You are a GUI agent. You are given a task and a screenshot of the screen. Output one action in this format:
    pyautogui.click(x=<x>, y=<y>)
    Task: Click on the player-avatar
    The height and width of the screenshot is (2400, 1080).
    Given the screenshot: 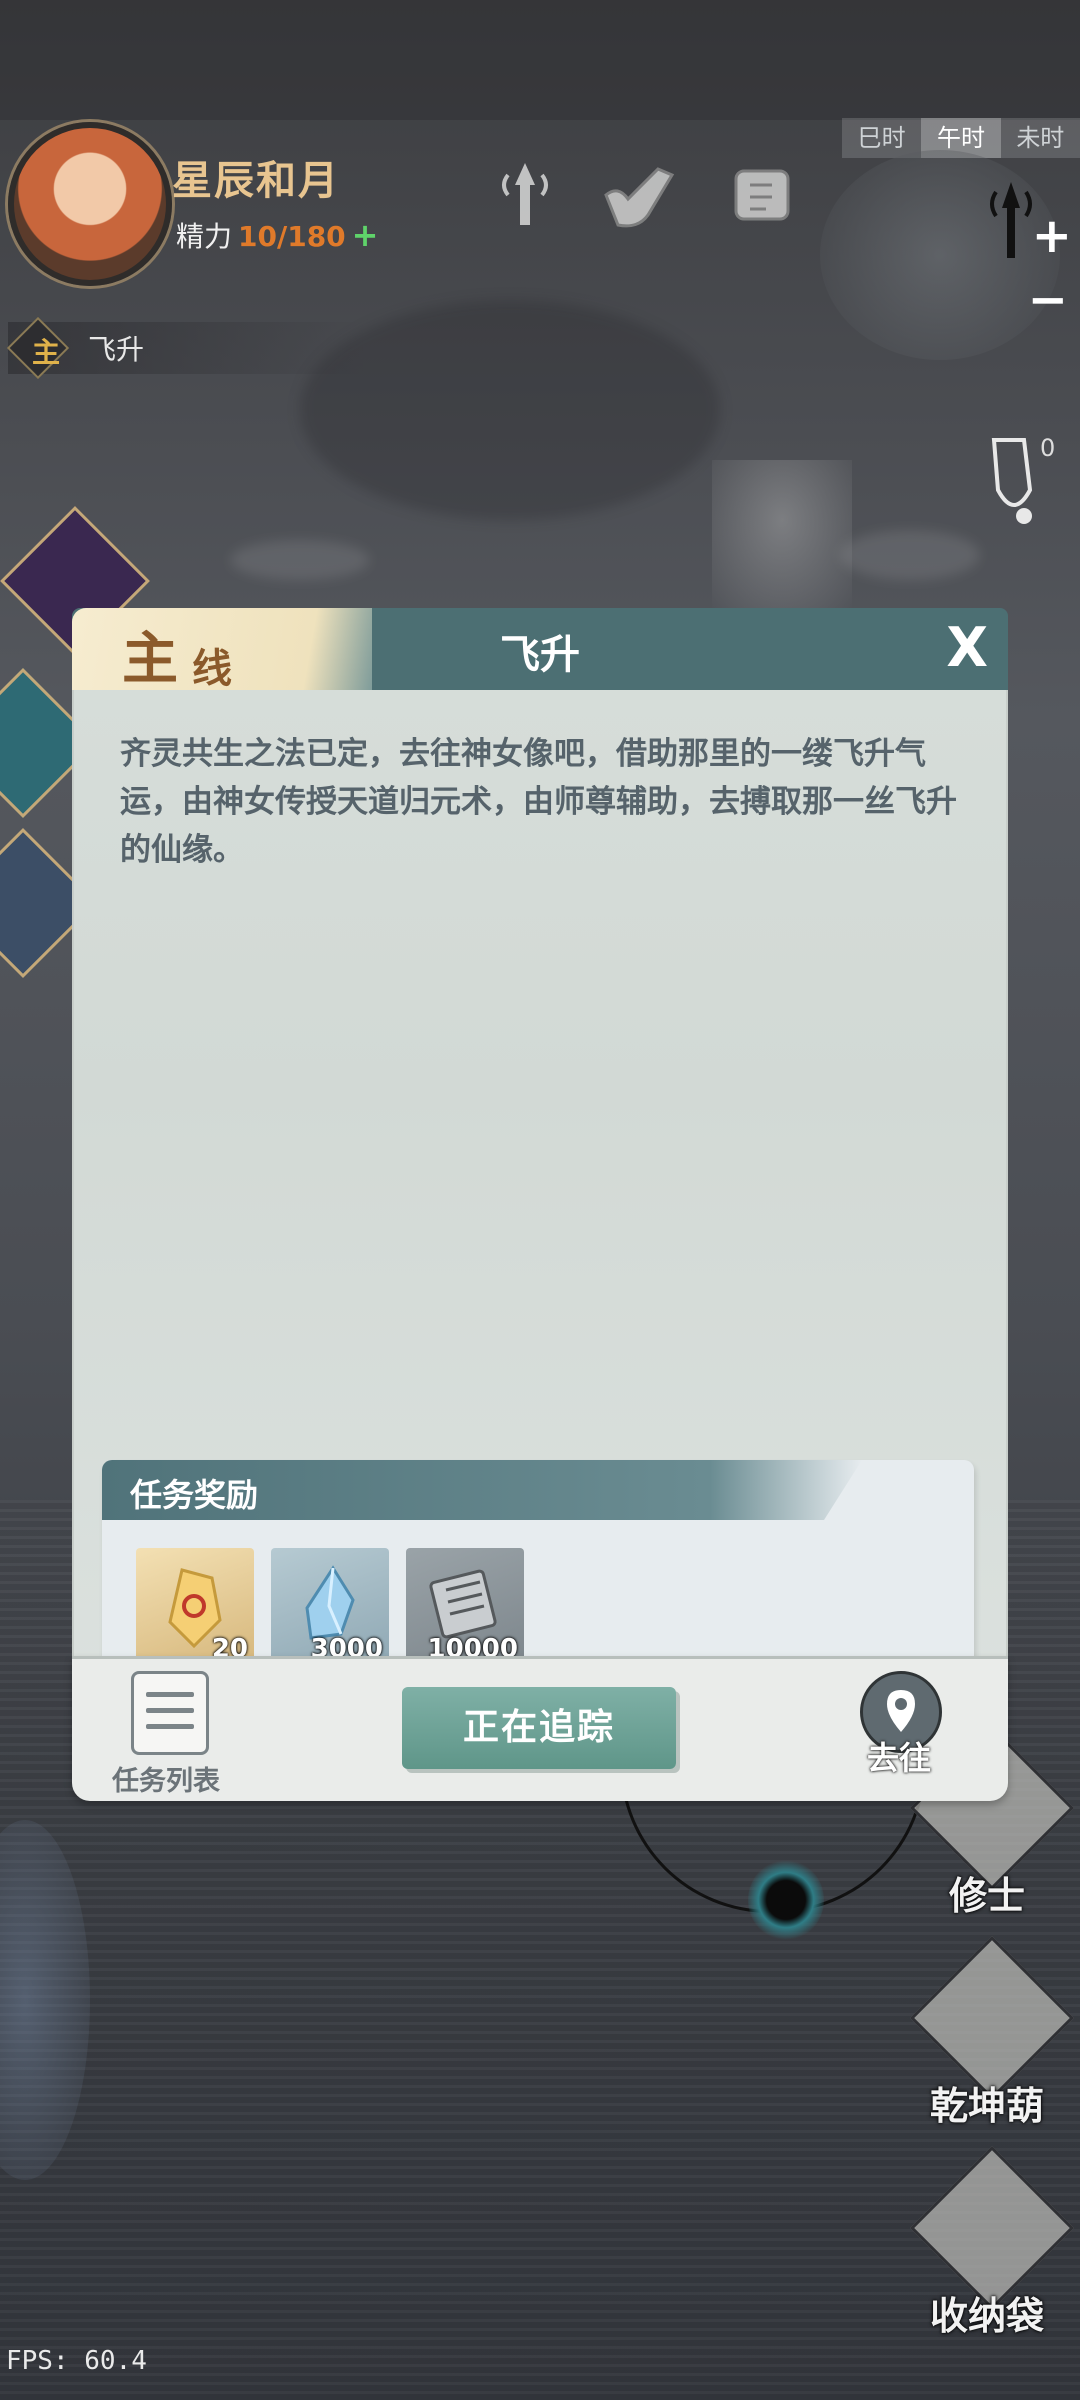 What is the action you would take?
    pyautogui.click(x=90, y=204)
    